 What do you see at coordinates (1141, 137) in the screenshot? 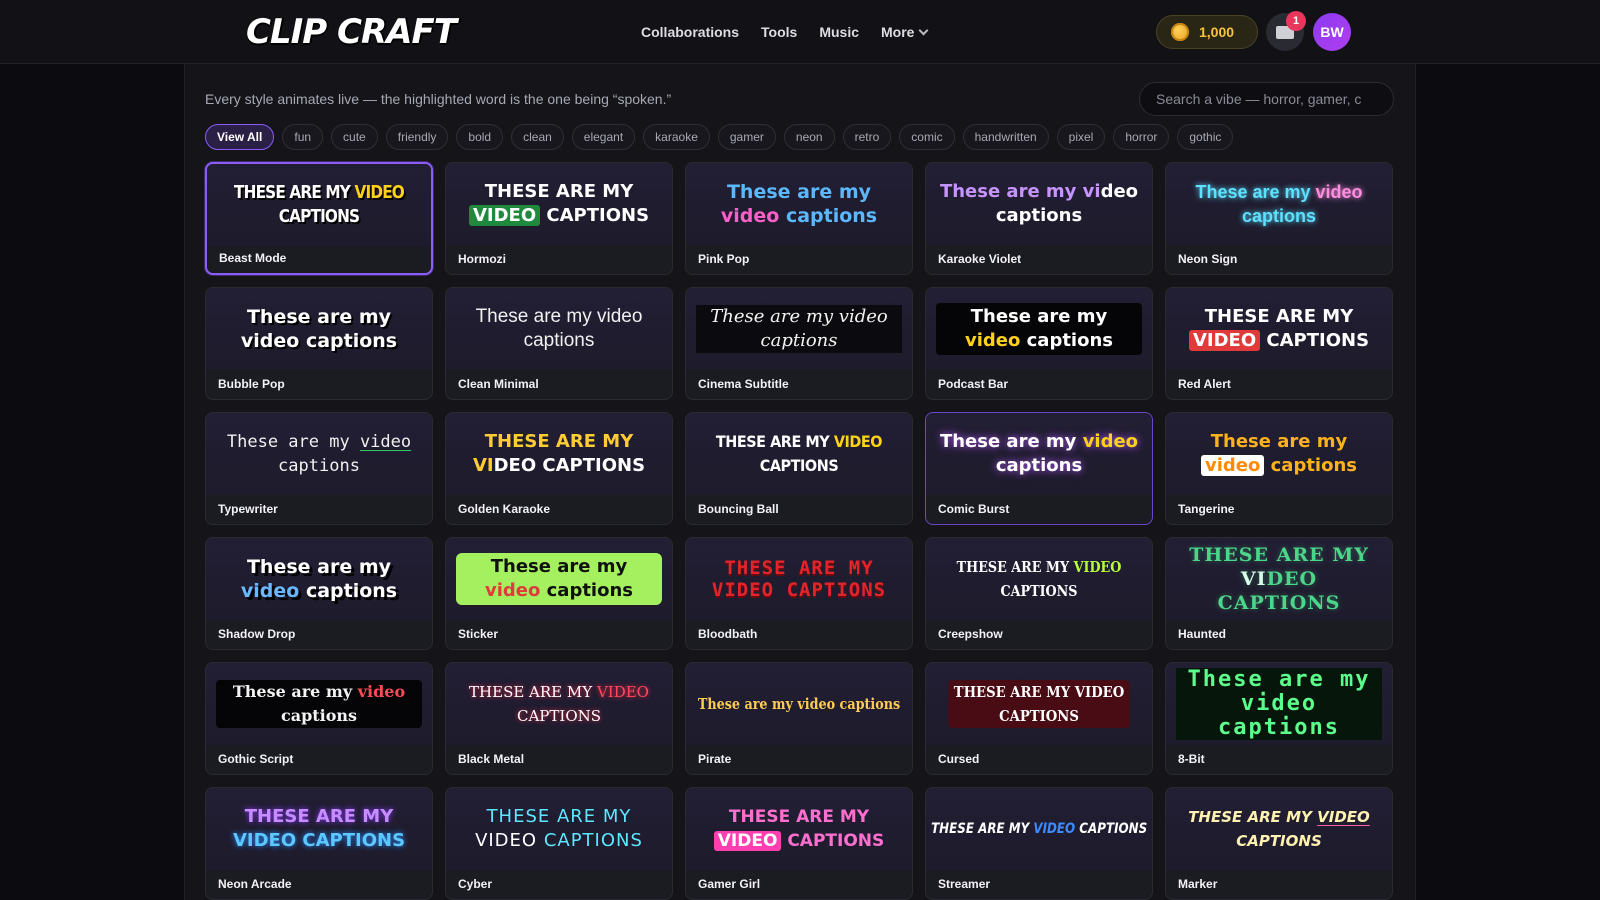
I see `filter-horror: horror` at bounding box center [1141, 137].